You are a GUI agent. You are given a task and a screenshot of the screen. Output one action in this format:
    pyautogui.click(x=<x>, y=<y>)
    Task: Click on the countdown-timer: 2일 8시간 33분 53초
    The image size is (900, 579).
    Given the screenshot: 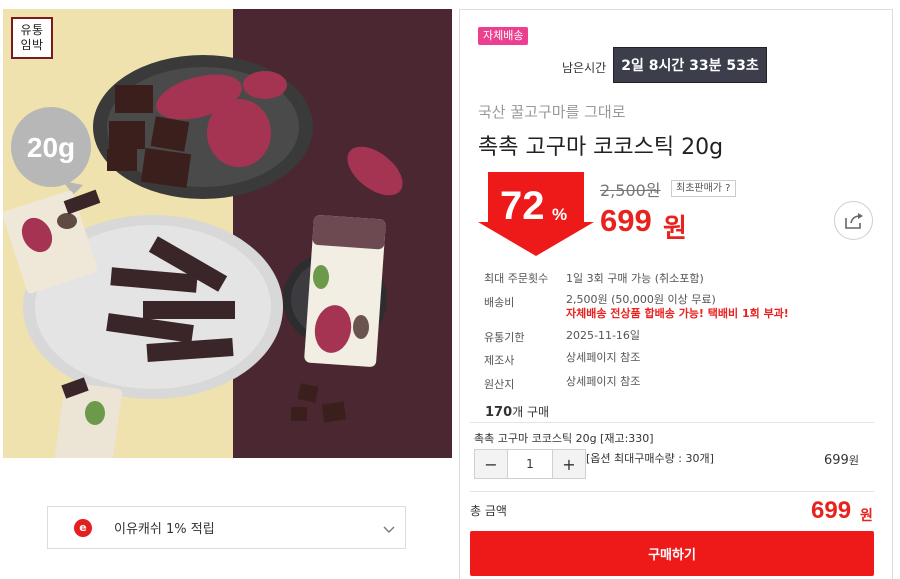 What is the action you would take?
    pyautogui.click(x=690, y=65)
    